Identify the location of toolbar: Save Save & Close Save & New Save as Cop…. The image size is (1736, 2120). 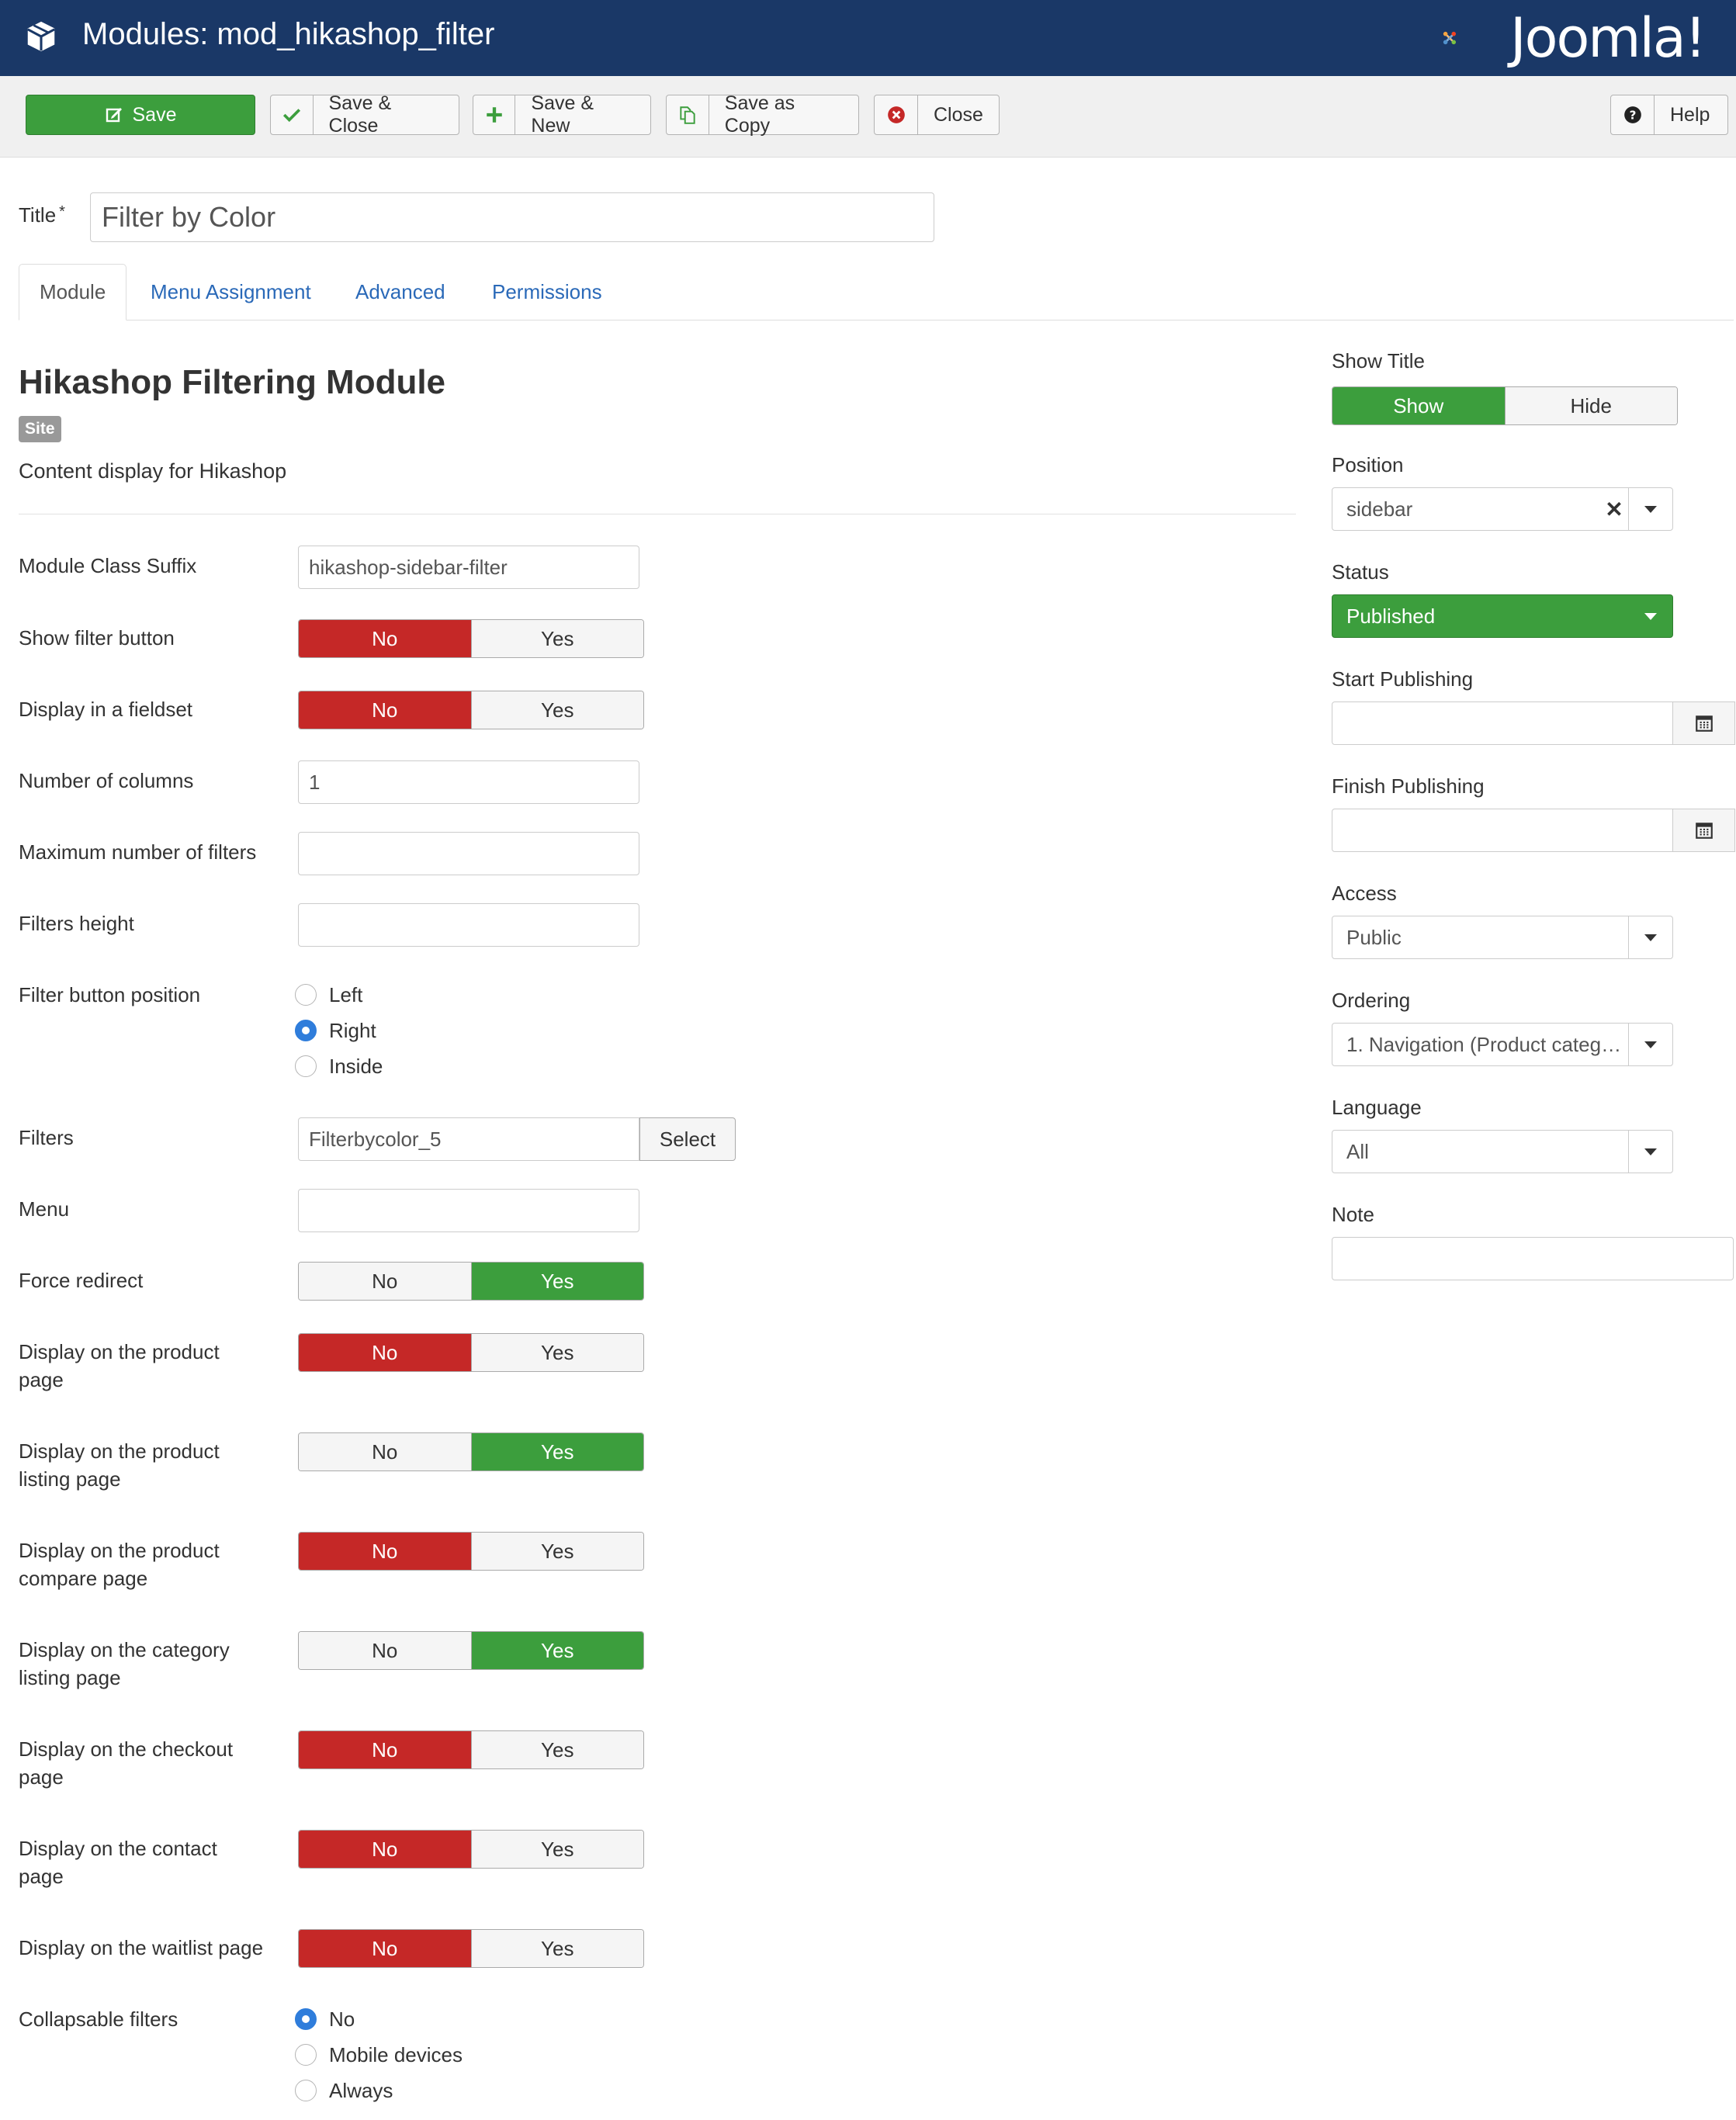
(868, 117).